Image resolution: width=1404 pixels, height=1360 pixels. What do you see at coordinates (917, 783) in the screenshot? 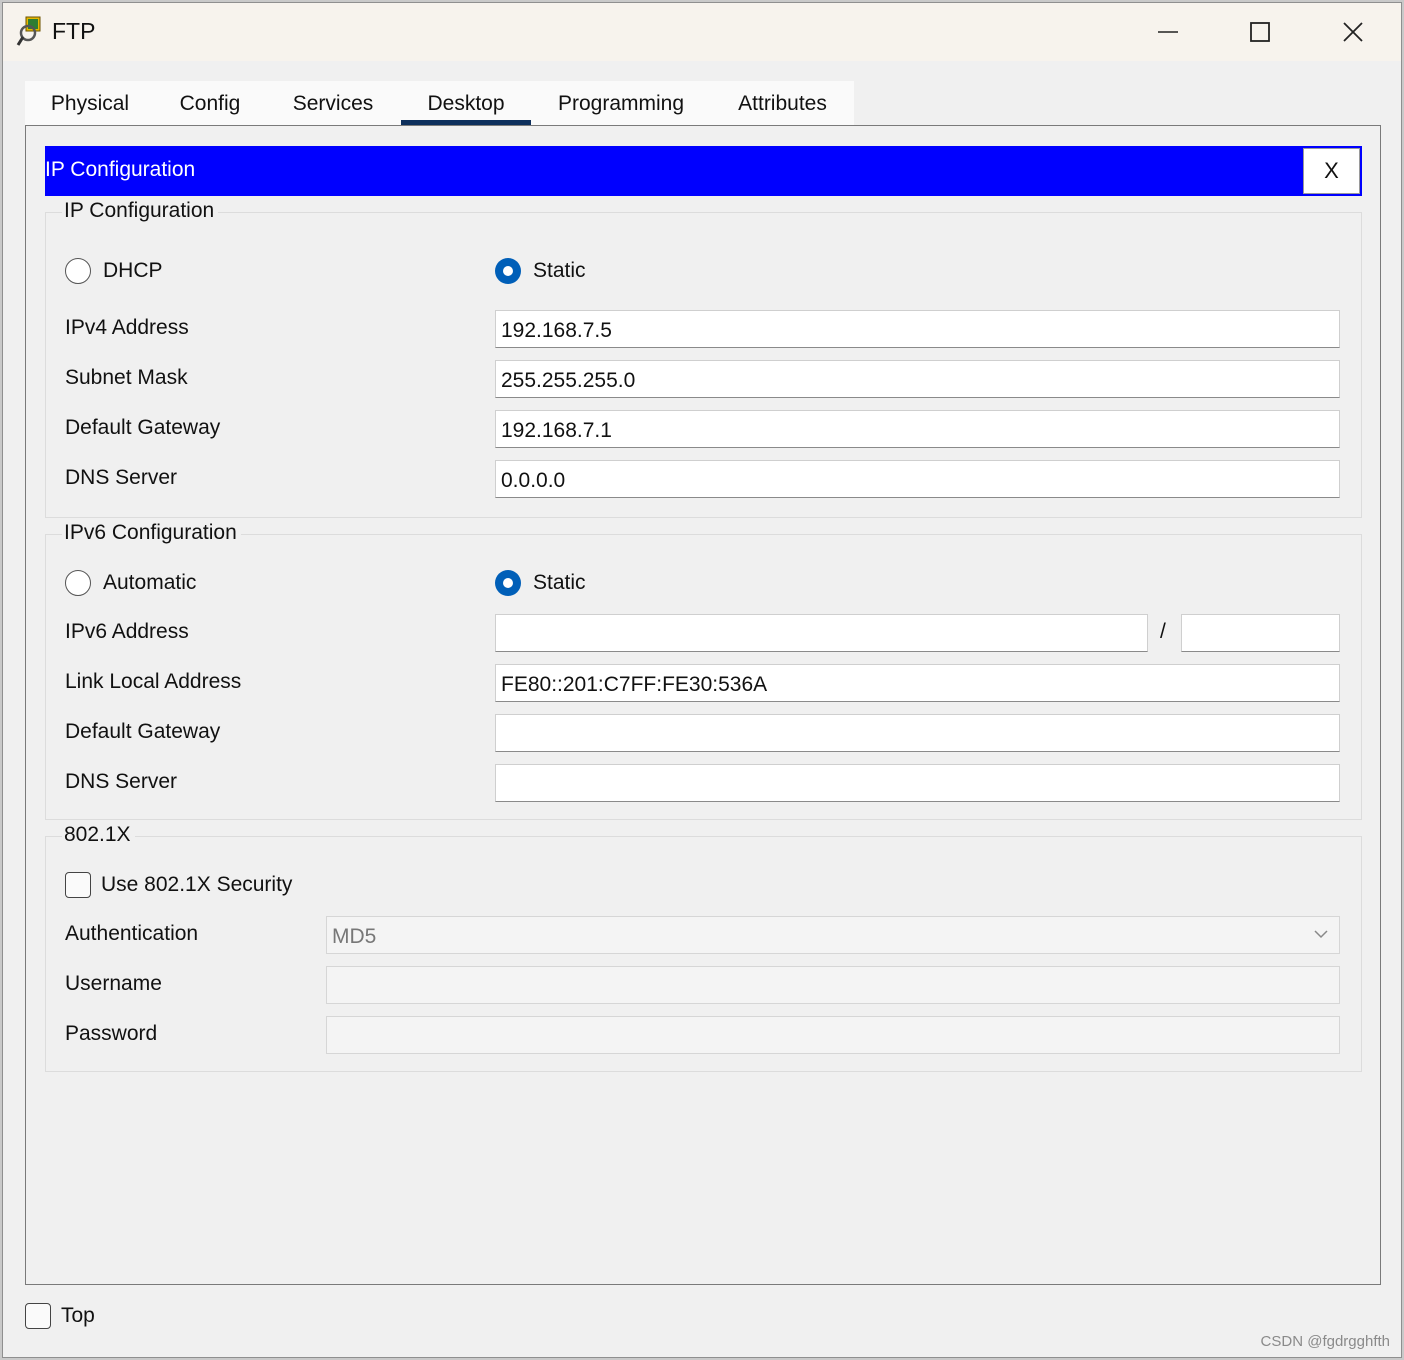
I see `ipv6-dns-input` at bounding box center [917, 783].